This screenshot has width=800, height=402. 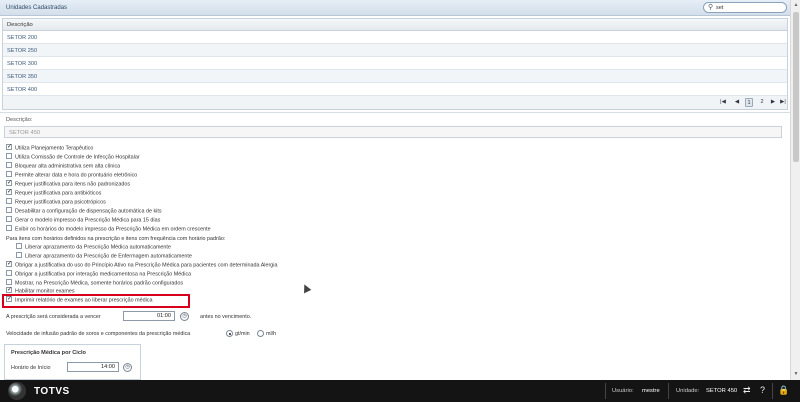 I want to click on lock-icon: 🔒, so click(x=783, y=390).